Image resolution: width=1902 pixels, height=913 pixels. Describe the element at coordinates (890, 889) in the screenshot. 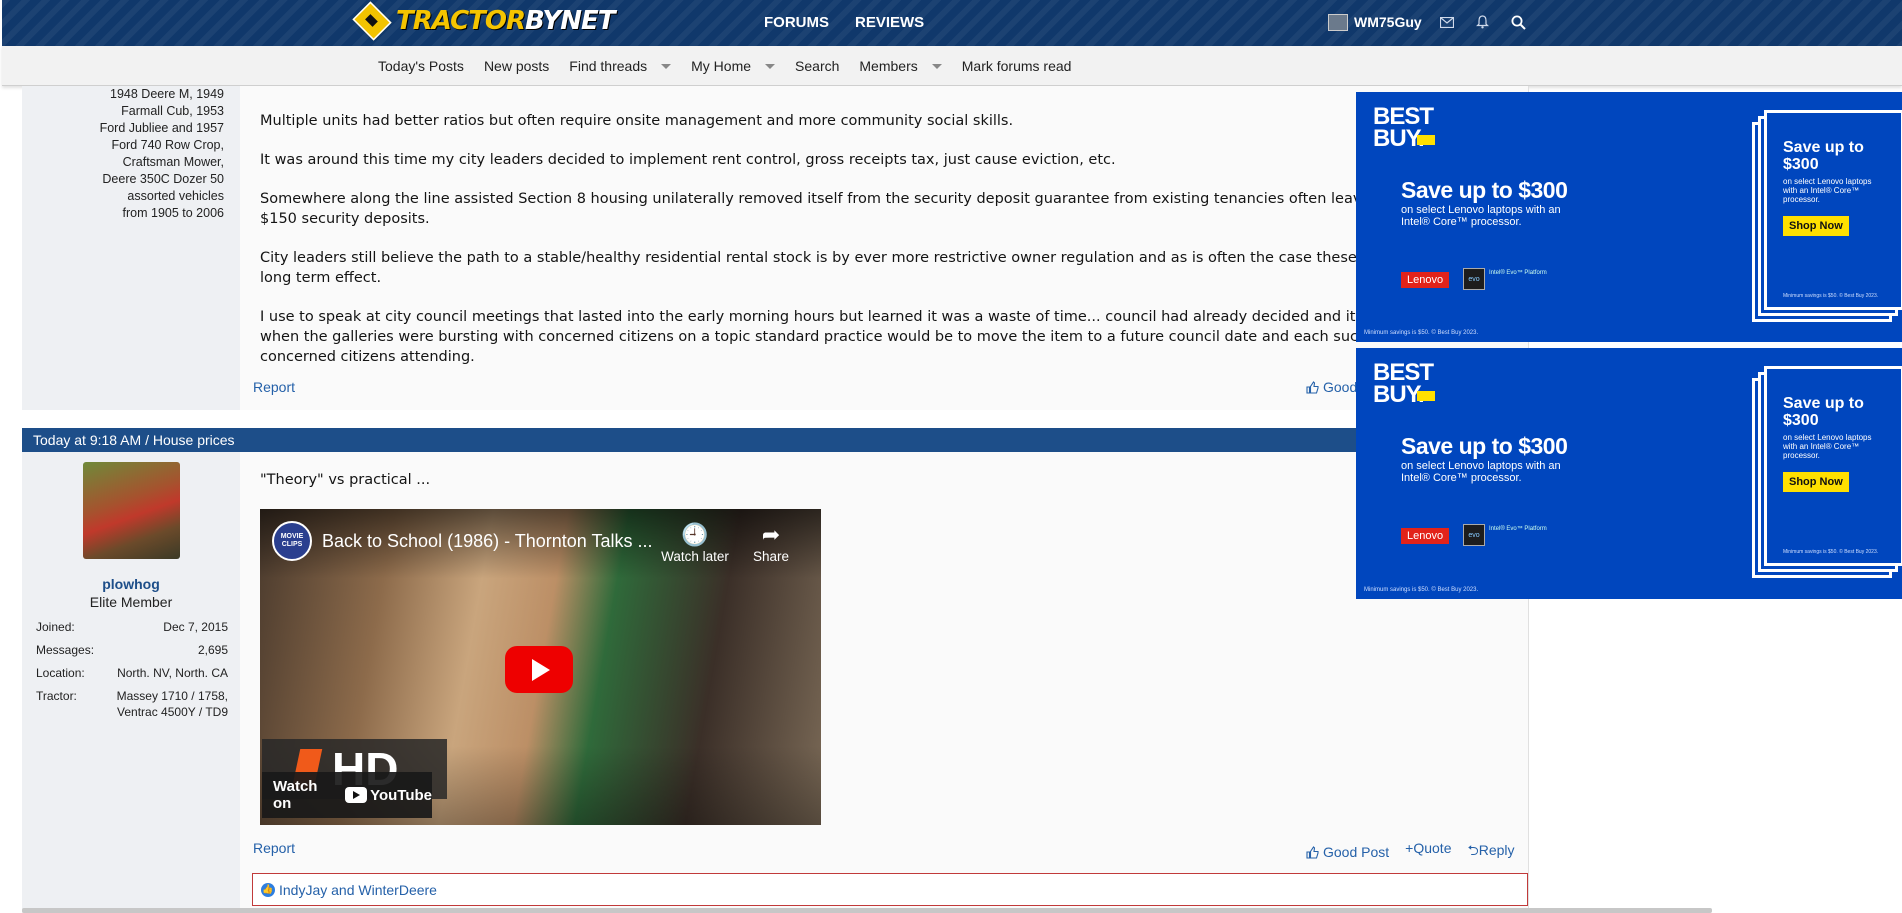

I see `reactions-bar: 👍 IndyJay and WinterDeere` at that location.